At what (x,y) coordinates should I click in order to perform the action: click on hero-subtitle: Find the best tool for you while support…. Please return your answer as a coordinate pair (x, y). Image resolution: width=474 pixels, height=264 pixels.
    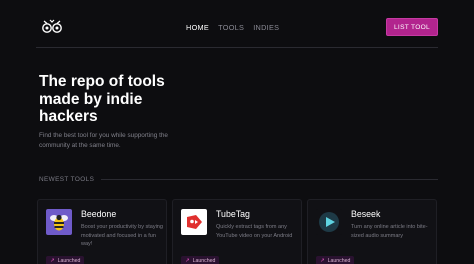
    Looking at the image, I should click on (103, 140).